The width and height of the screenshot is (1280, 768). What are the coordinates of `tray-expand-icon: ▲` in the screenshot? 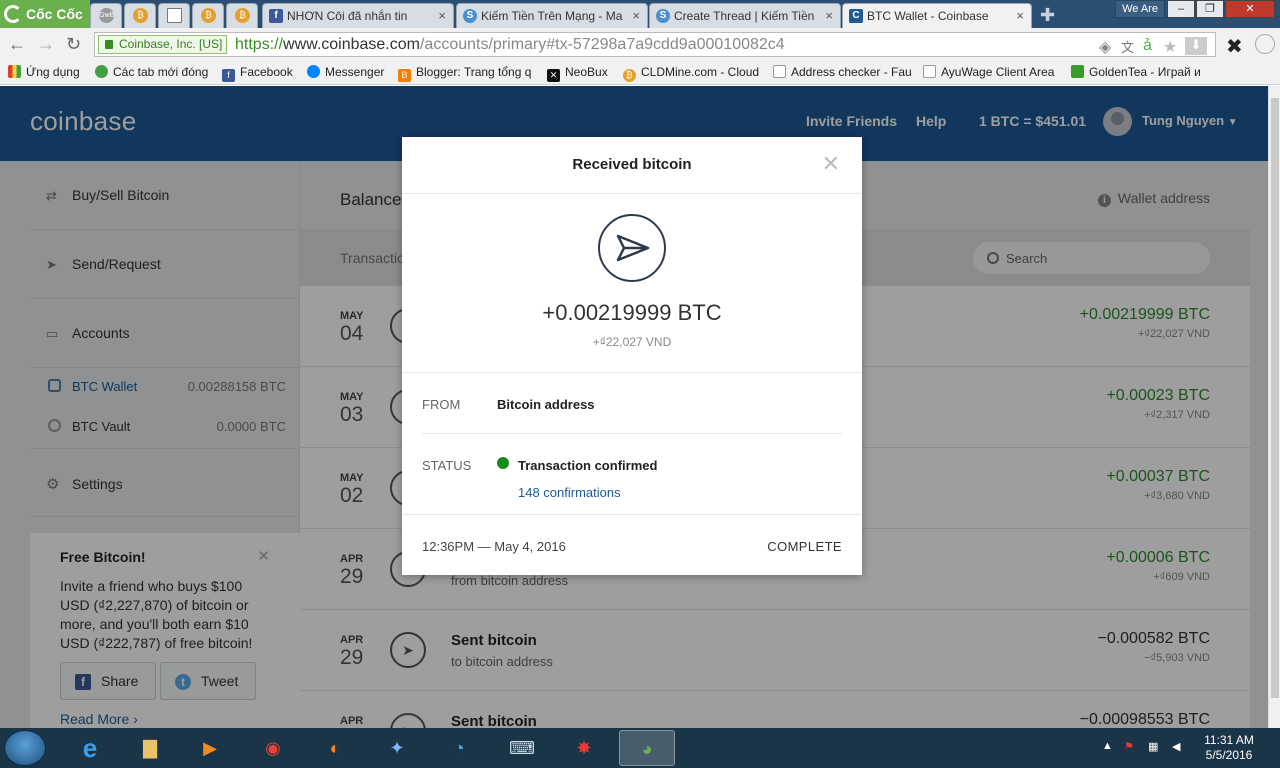 It's located at (1107, 746).